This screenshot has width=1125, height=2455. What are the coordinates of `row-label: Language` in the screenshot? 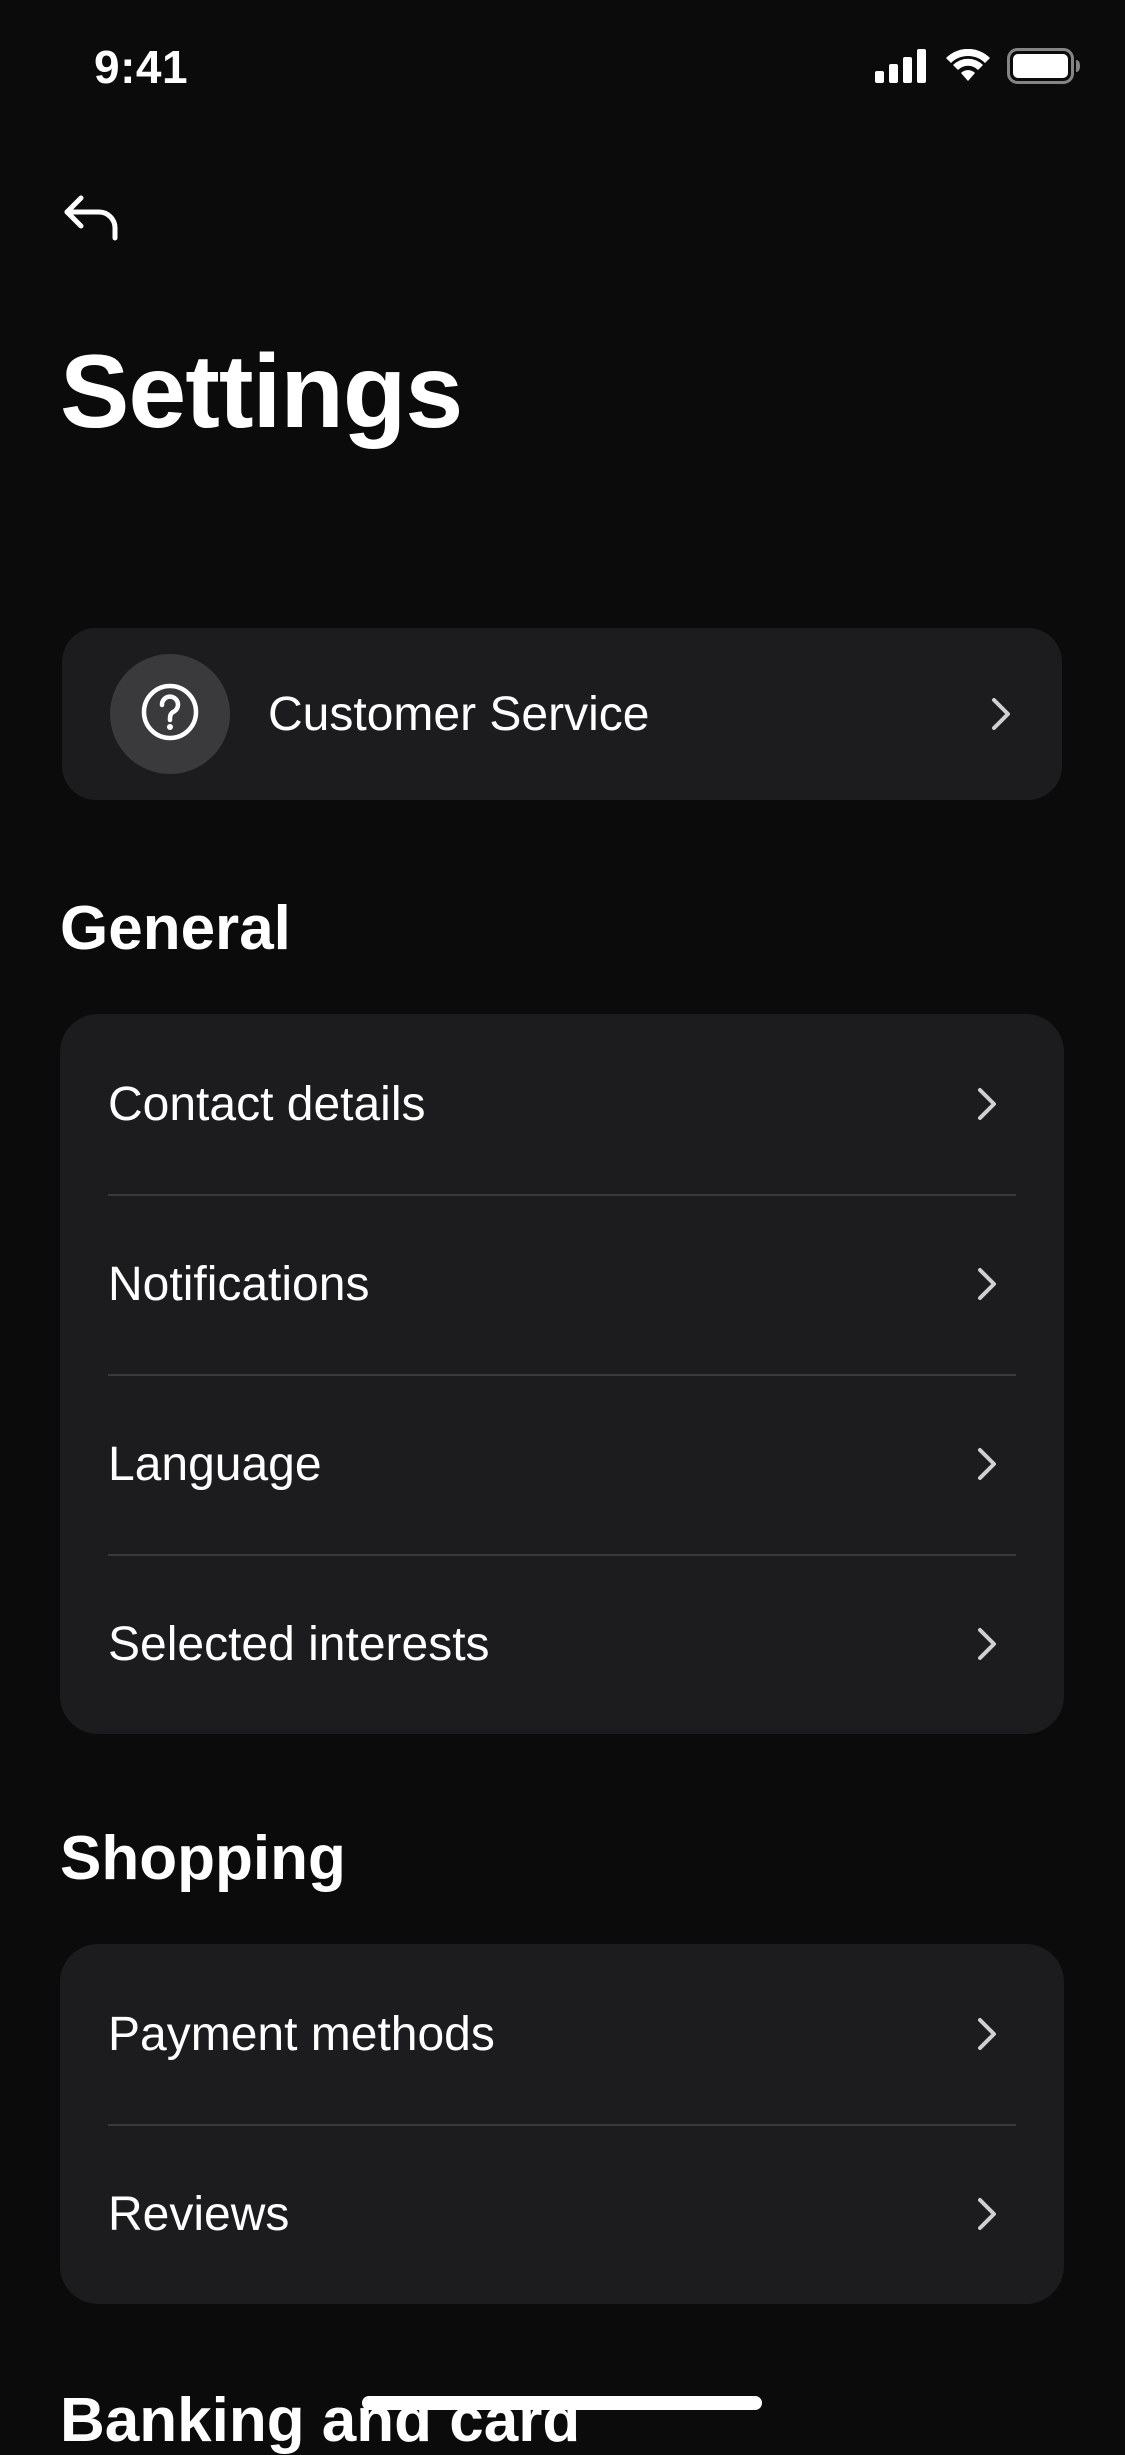 It's located at (215, 1464).